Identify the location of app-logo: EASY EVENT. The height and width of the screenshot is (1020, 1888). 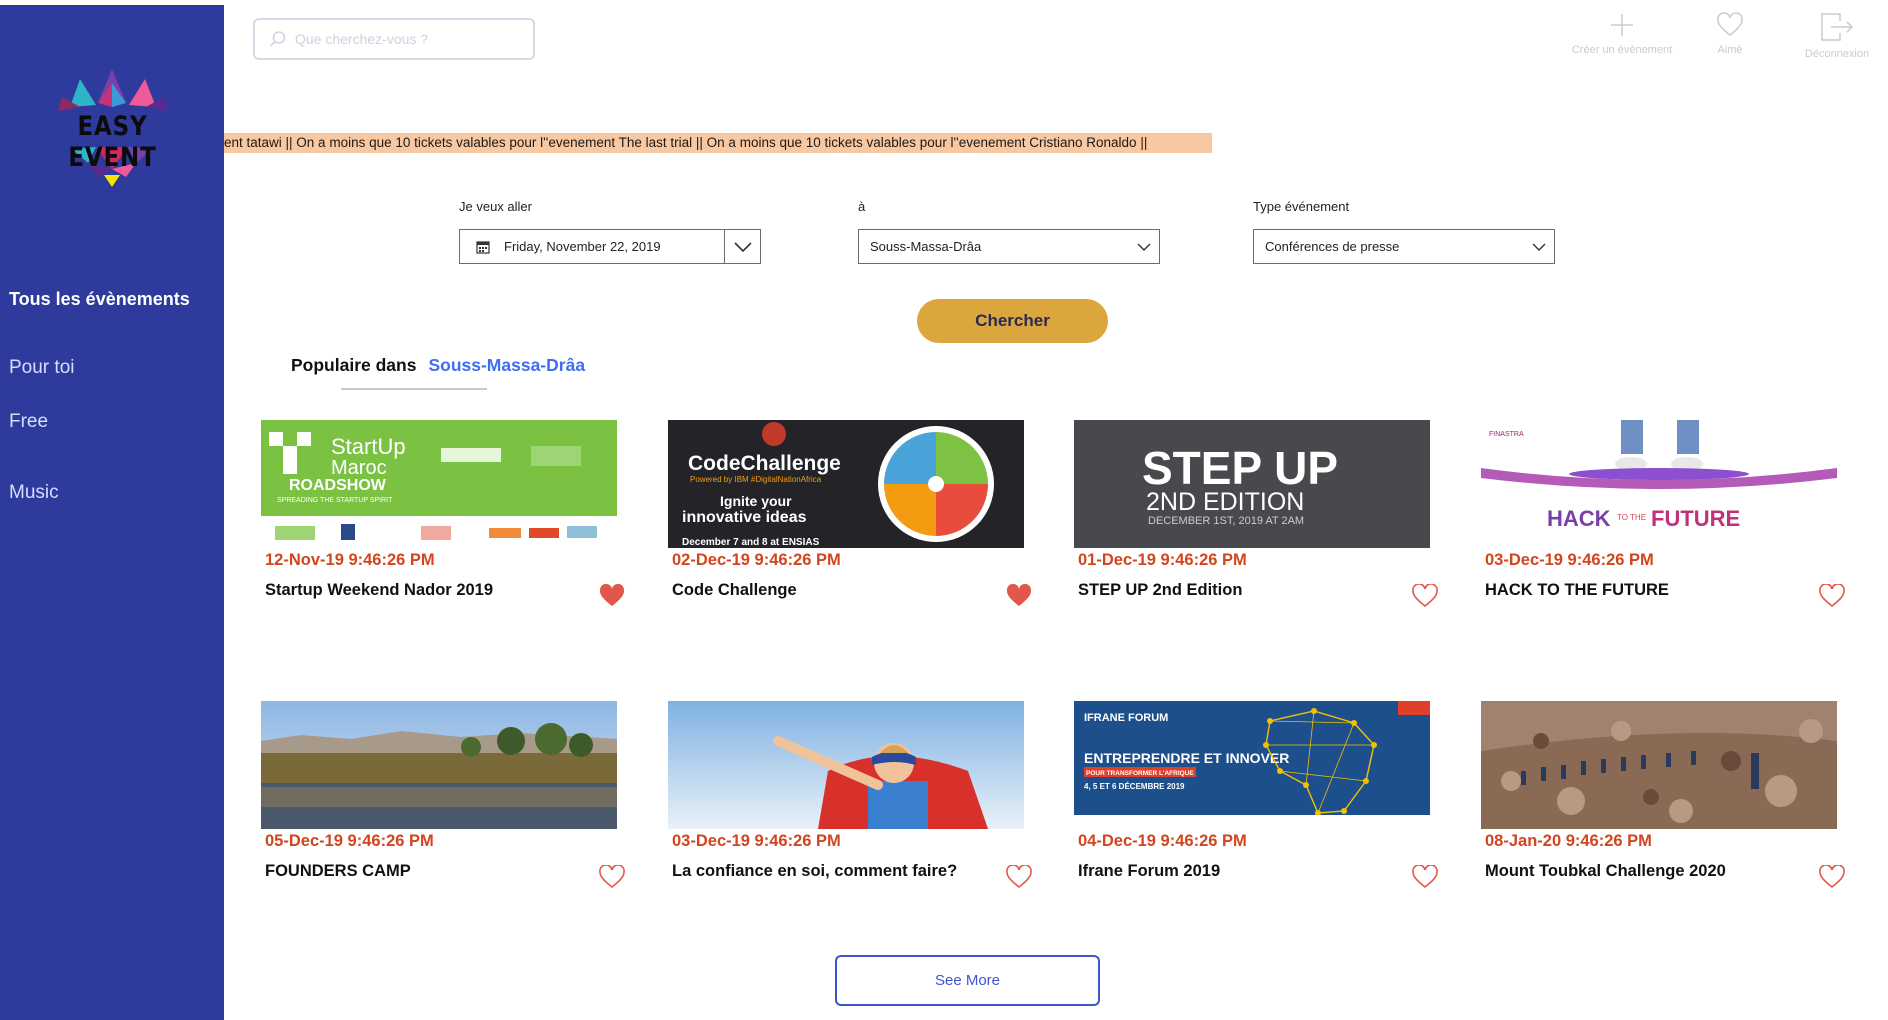
(112, 127).